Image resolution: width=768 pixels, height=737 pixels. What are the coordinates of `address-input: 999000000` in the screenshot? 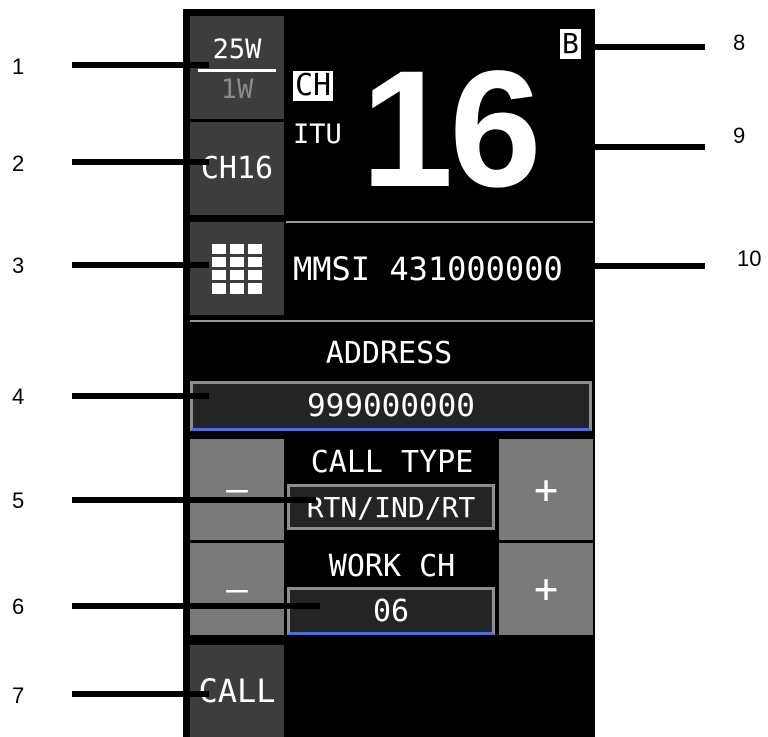 It's located at (391, 406).